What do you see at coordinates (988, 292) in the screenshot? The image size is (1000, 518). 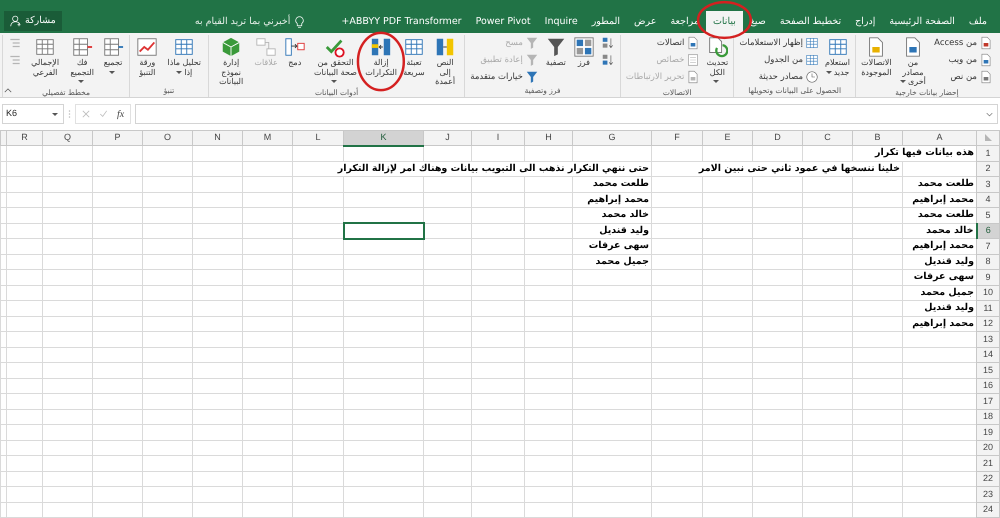 I see `row-header: 10` at bounding box center [988, 292].